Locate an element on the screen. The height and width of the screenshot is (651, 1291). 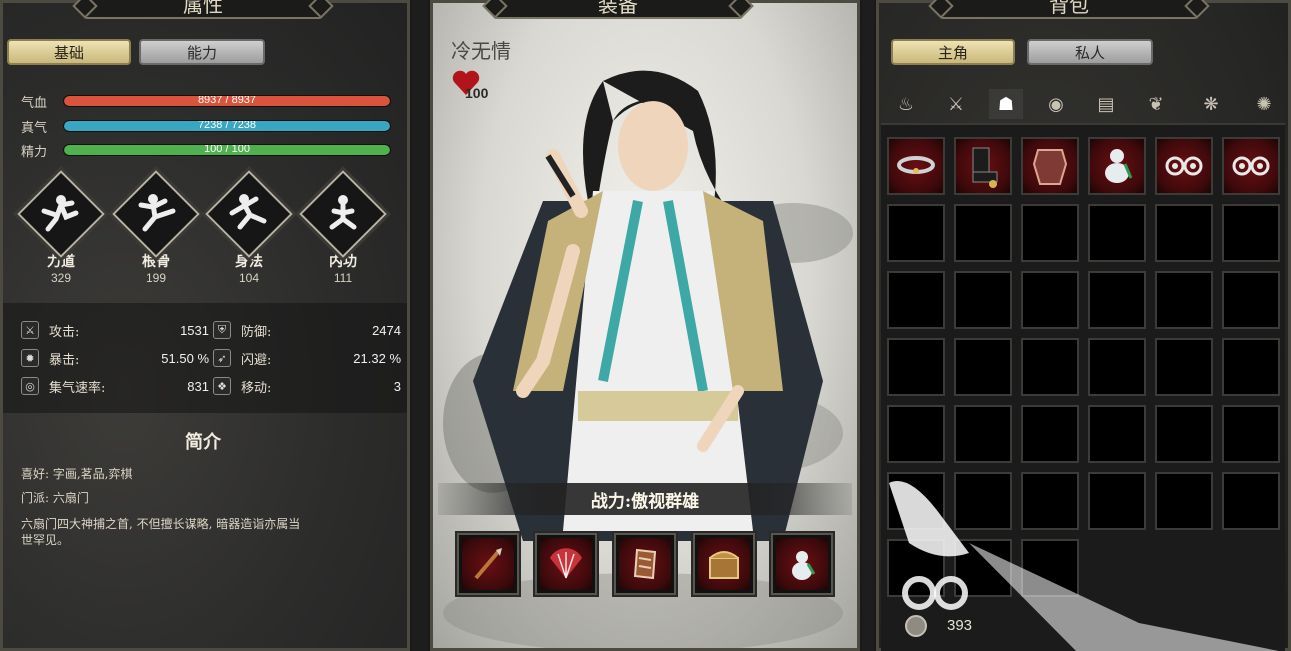
misc-icon: ✺ is located at coordinates (1264, 104).